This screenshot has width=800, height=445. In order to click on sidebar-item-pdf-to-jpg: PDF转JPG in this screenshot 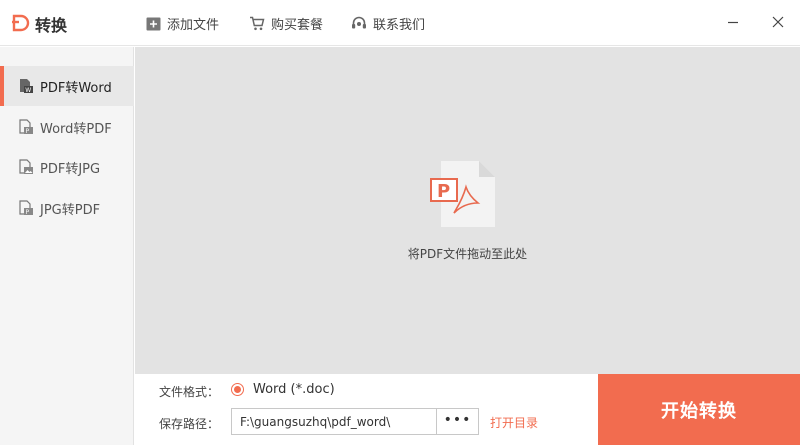, I will do `click(67, 167)`.